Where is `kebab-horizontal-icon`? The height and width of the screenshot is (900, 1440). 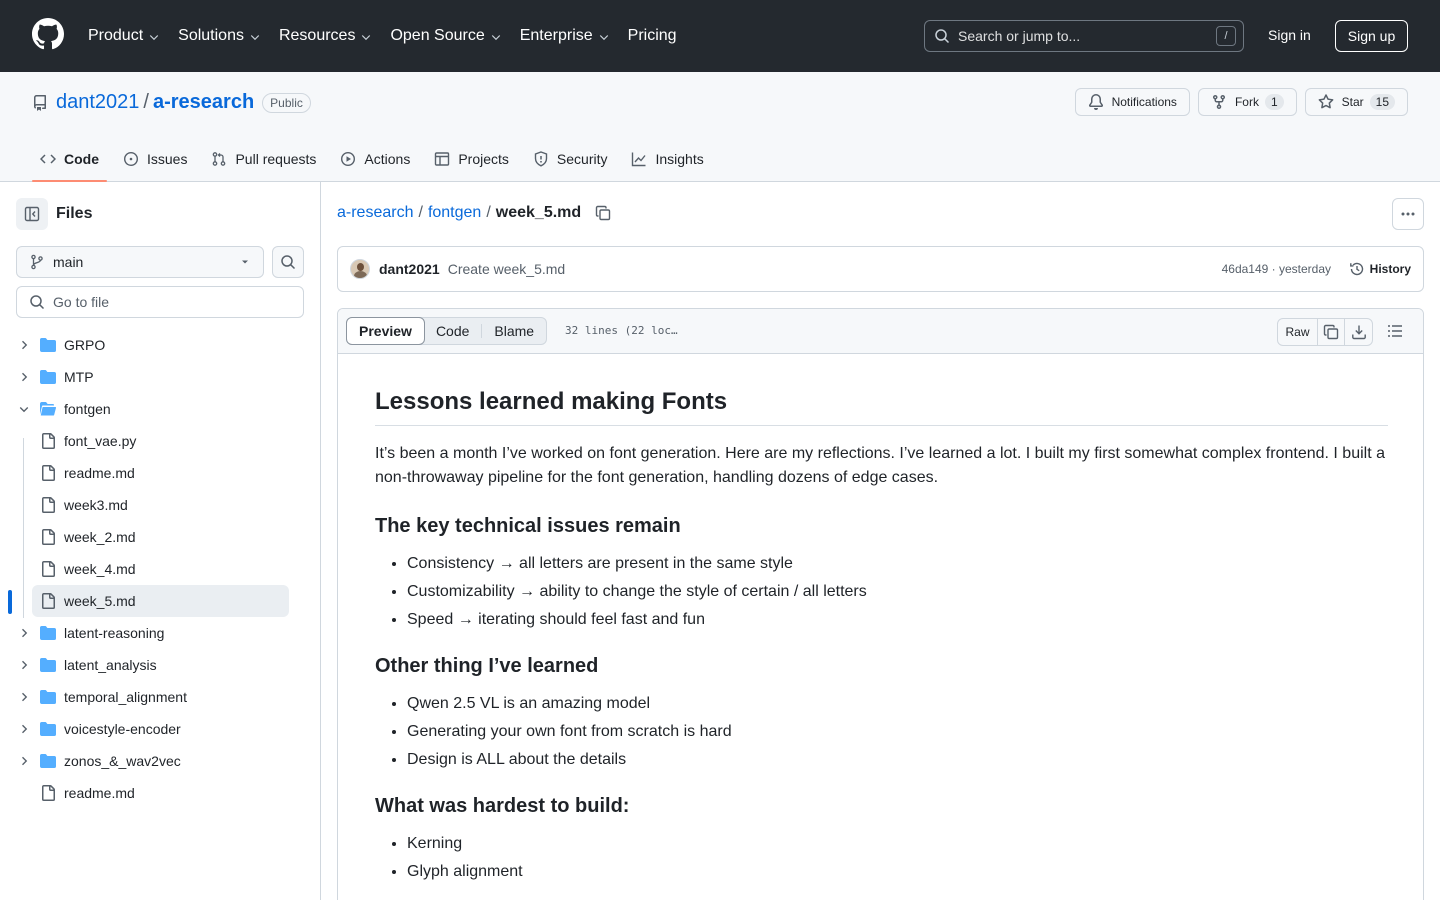 kebab-horizontal-icon is located at coordinates (1408, 214).